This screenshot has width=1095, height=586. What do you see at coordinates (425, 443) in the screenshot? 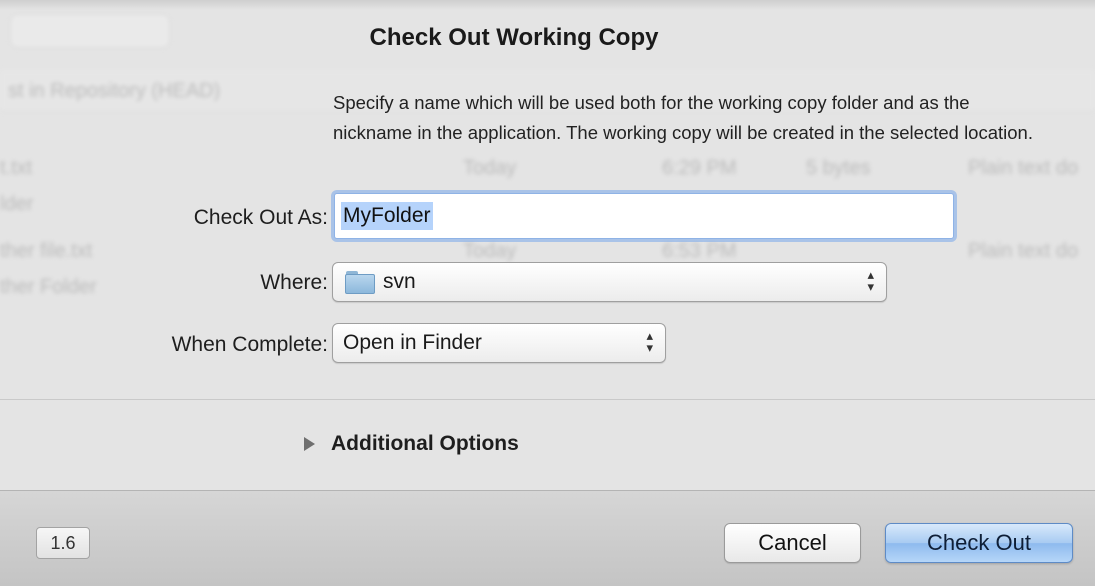
I see `additional-options-label: Additional Options` at bounding box center [425, 443].